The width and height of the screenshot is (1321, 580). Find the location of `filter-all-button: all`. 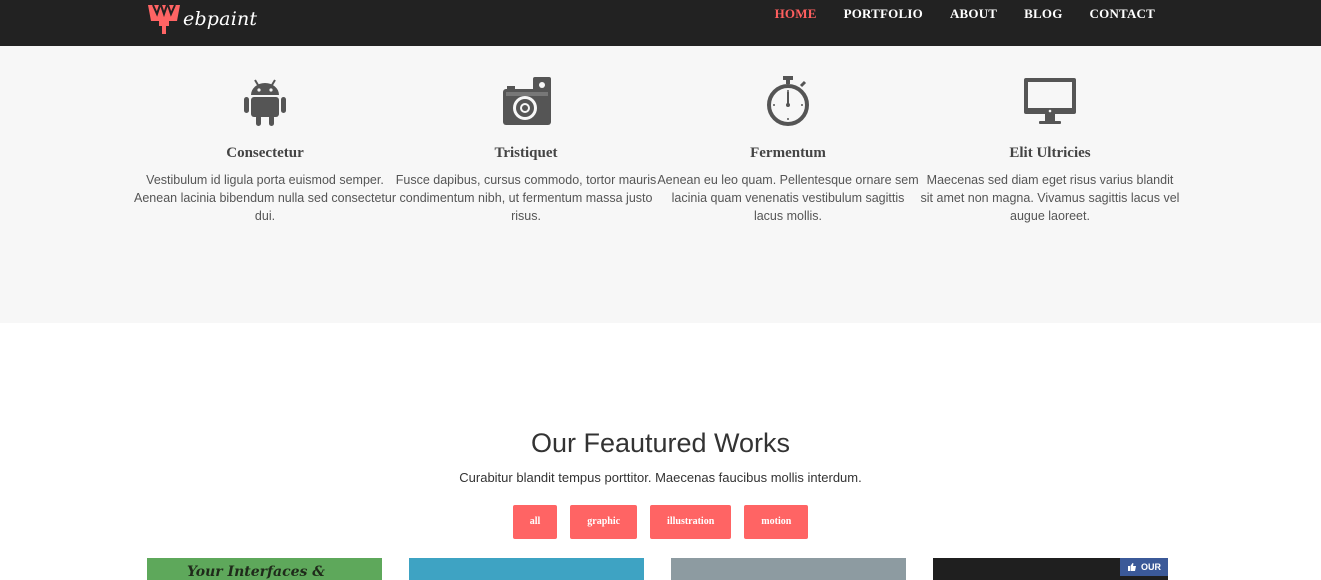

filter-all-button: all is located at coordinates (535, 522).